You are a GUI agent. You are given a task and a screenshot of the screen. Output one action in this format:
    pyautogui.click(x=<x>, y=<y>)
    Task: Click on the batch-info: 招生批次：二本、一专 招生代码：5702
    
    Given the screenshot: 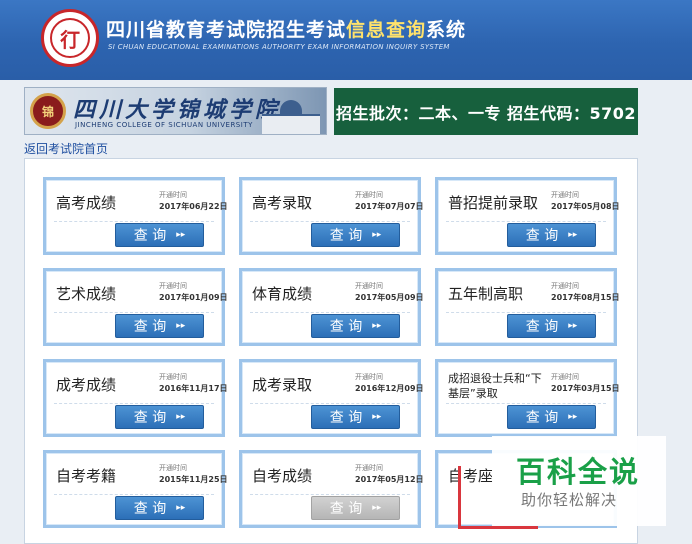 What is the action you would take?
    pyautogui.click(x=486, y=111)
    